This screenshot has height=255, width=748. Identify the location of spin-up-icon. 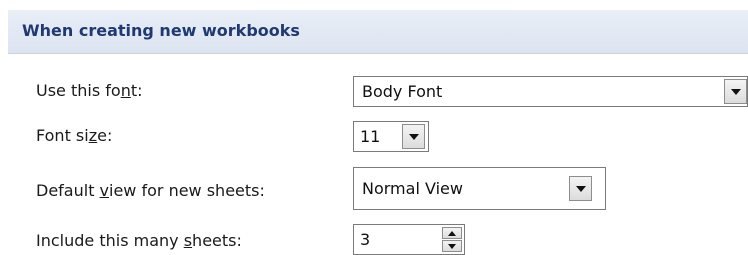
(452, 233).